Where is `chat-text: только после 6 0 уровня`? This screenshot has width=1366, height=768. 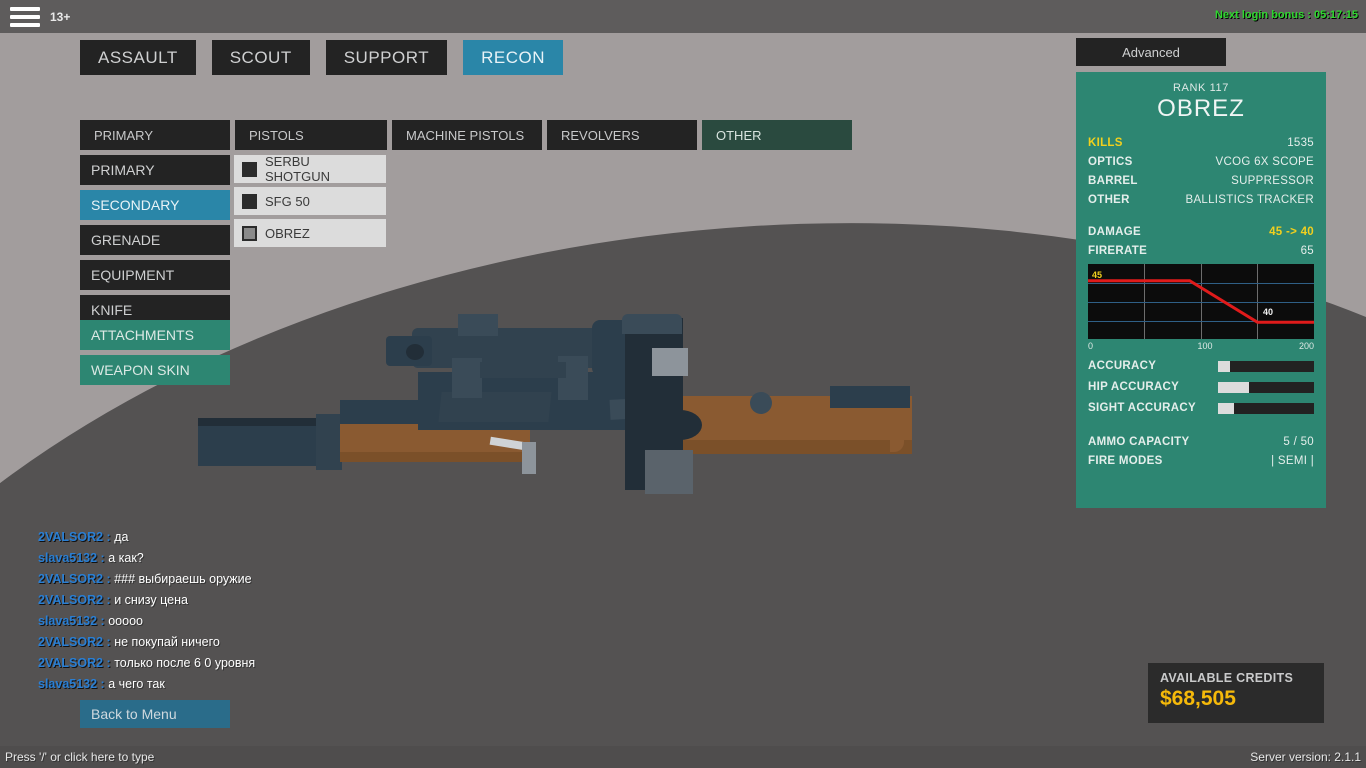
chat-text: только после 6 0 уровня is located at coordinates (185, 663).